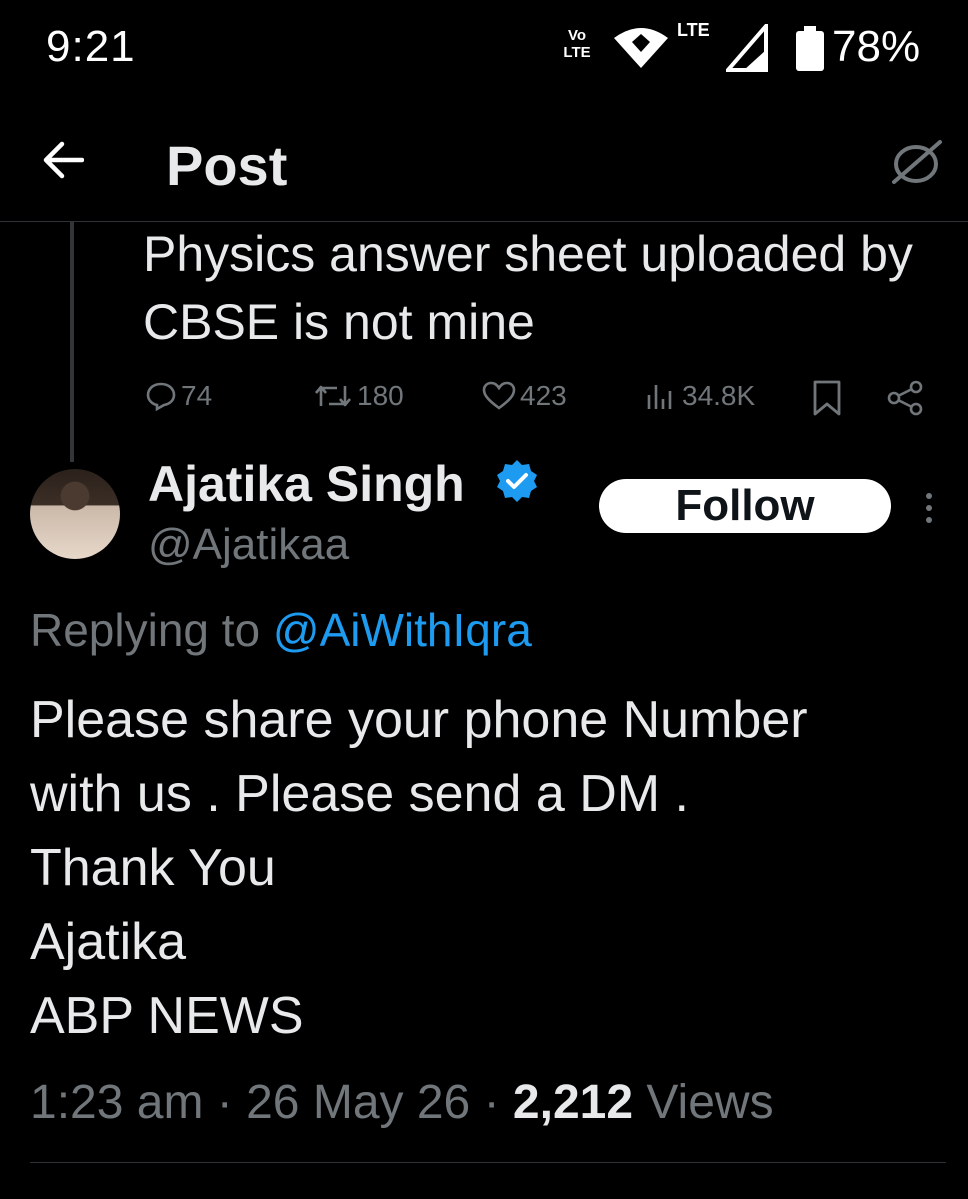 The height and width of the screenshot is (1199, 968). What do you see at coordinates (917, 163) in the screenshot?
I see `compose-slash-icon` at bounding box center [917, 163].